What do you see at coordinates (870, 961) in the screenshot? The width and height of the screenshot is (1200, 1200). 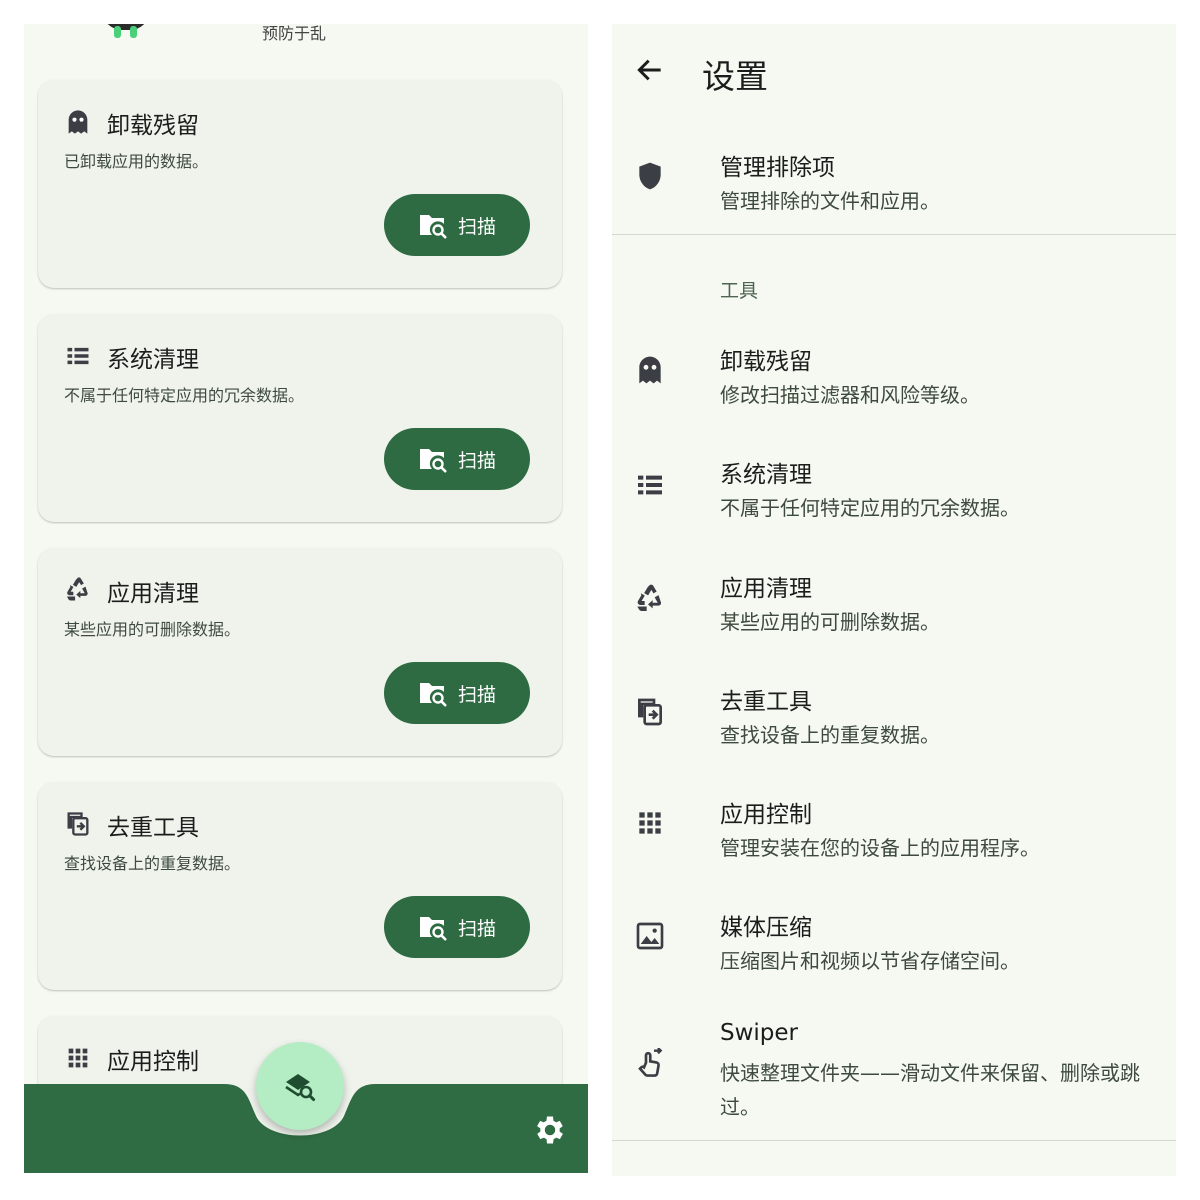 I see `row-description: 压缩图片和视频以节省存储空间。` at bounding box center [870, 961].